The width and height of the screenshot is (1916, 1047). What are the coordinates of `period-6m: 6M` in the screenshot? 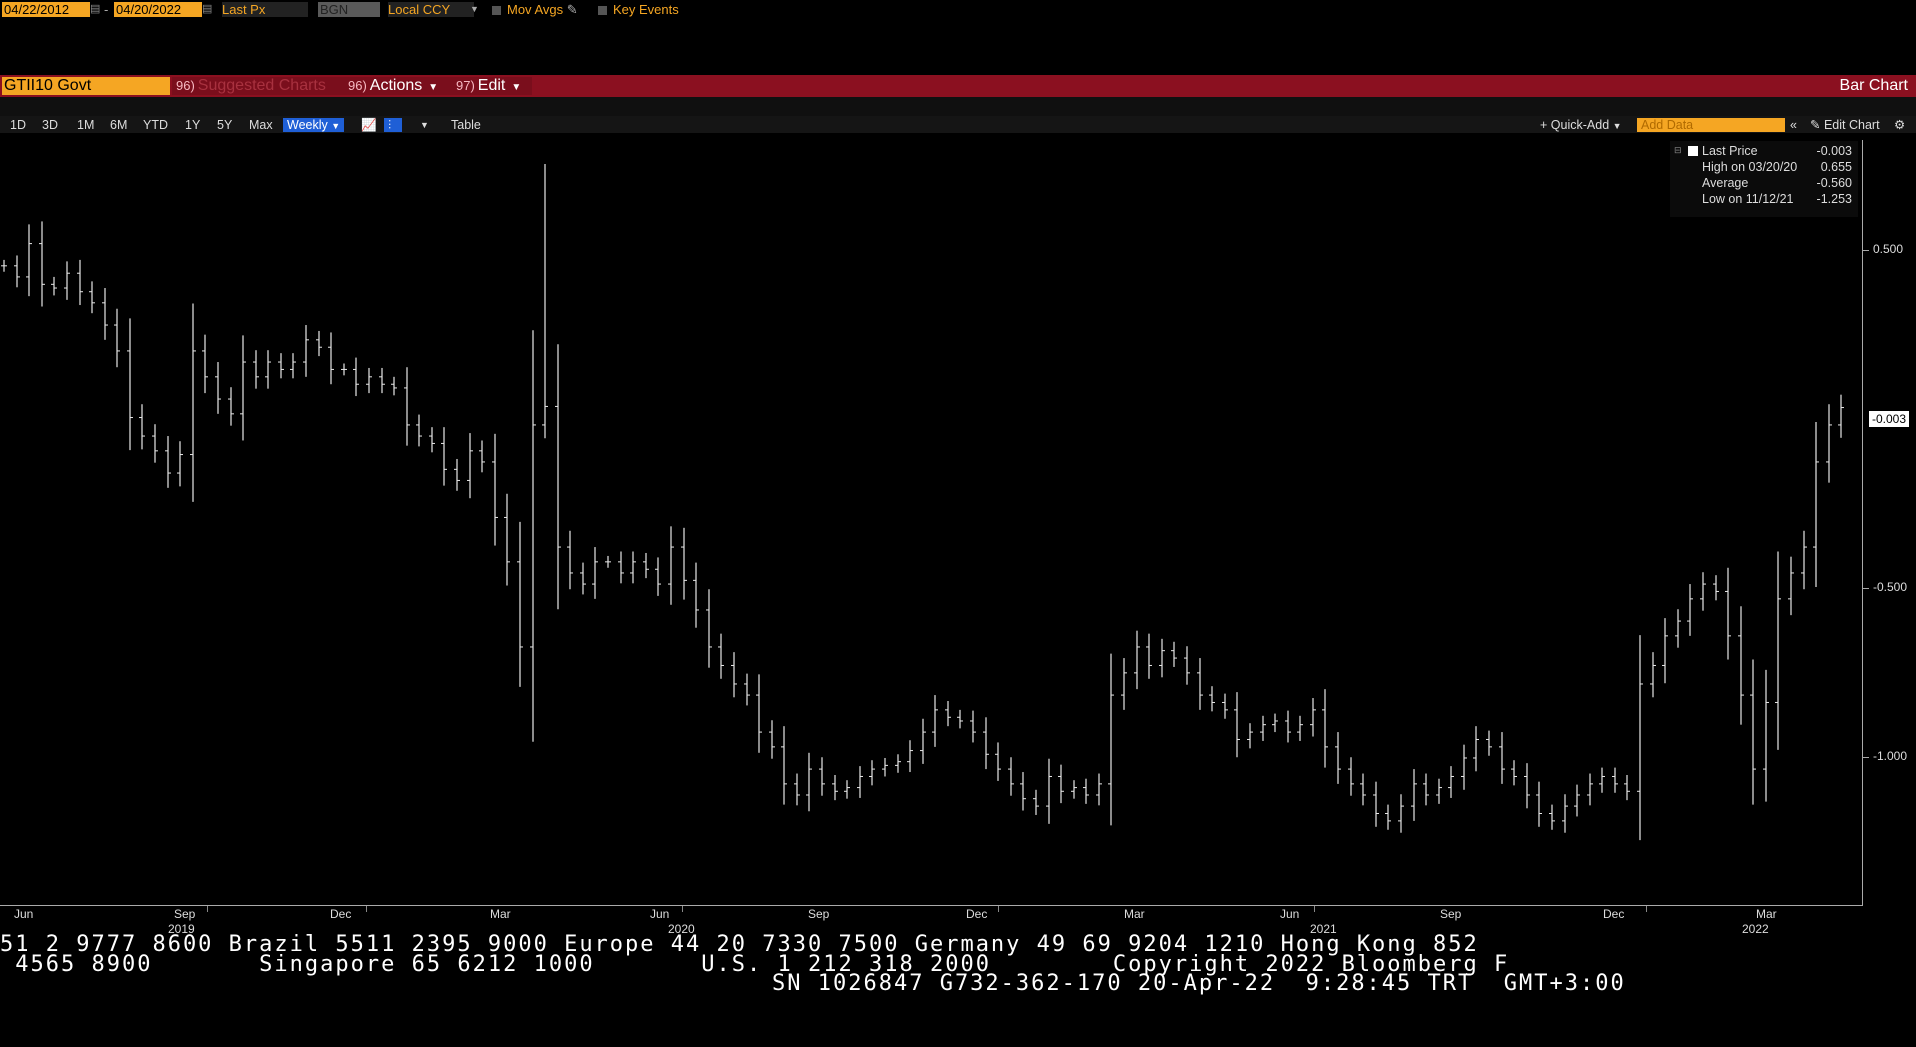 It's located at (118, 125).